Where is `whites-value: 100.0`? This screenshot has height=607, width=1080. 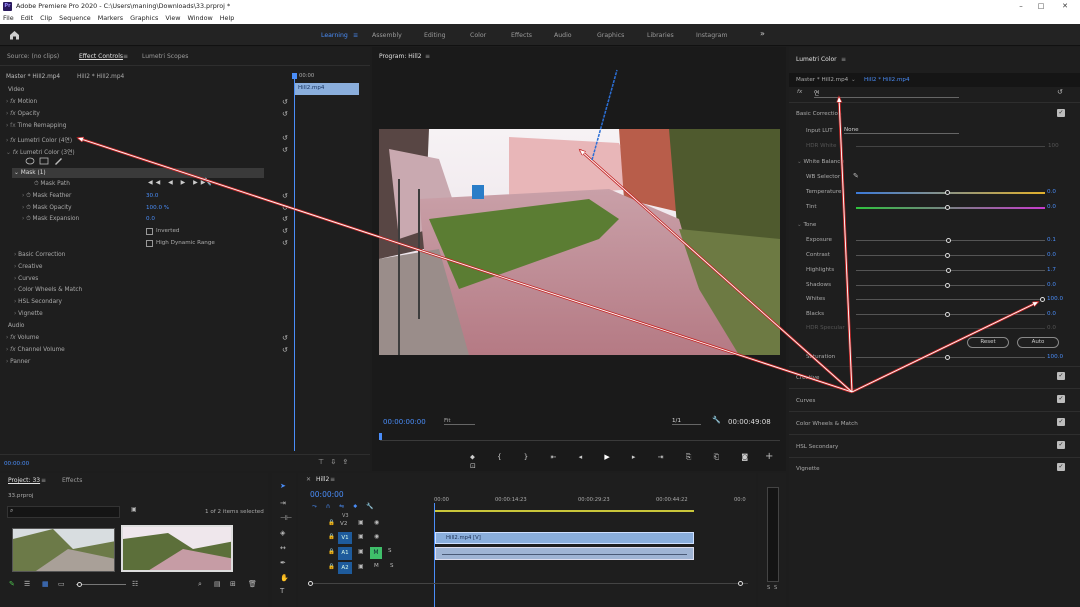
whites-value: 100.0 is located at coordinates (1055, 299).